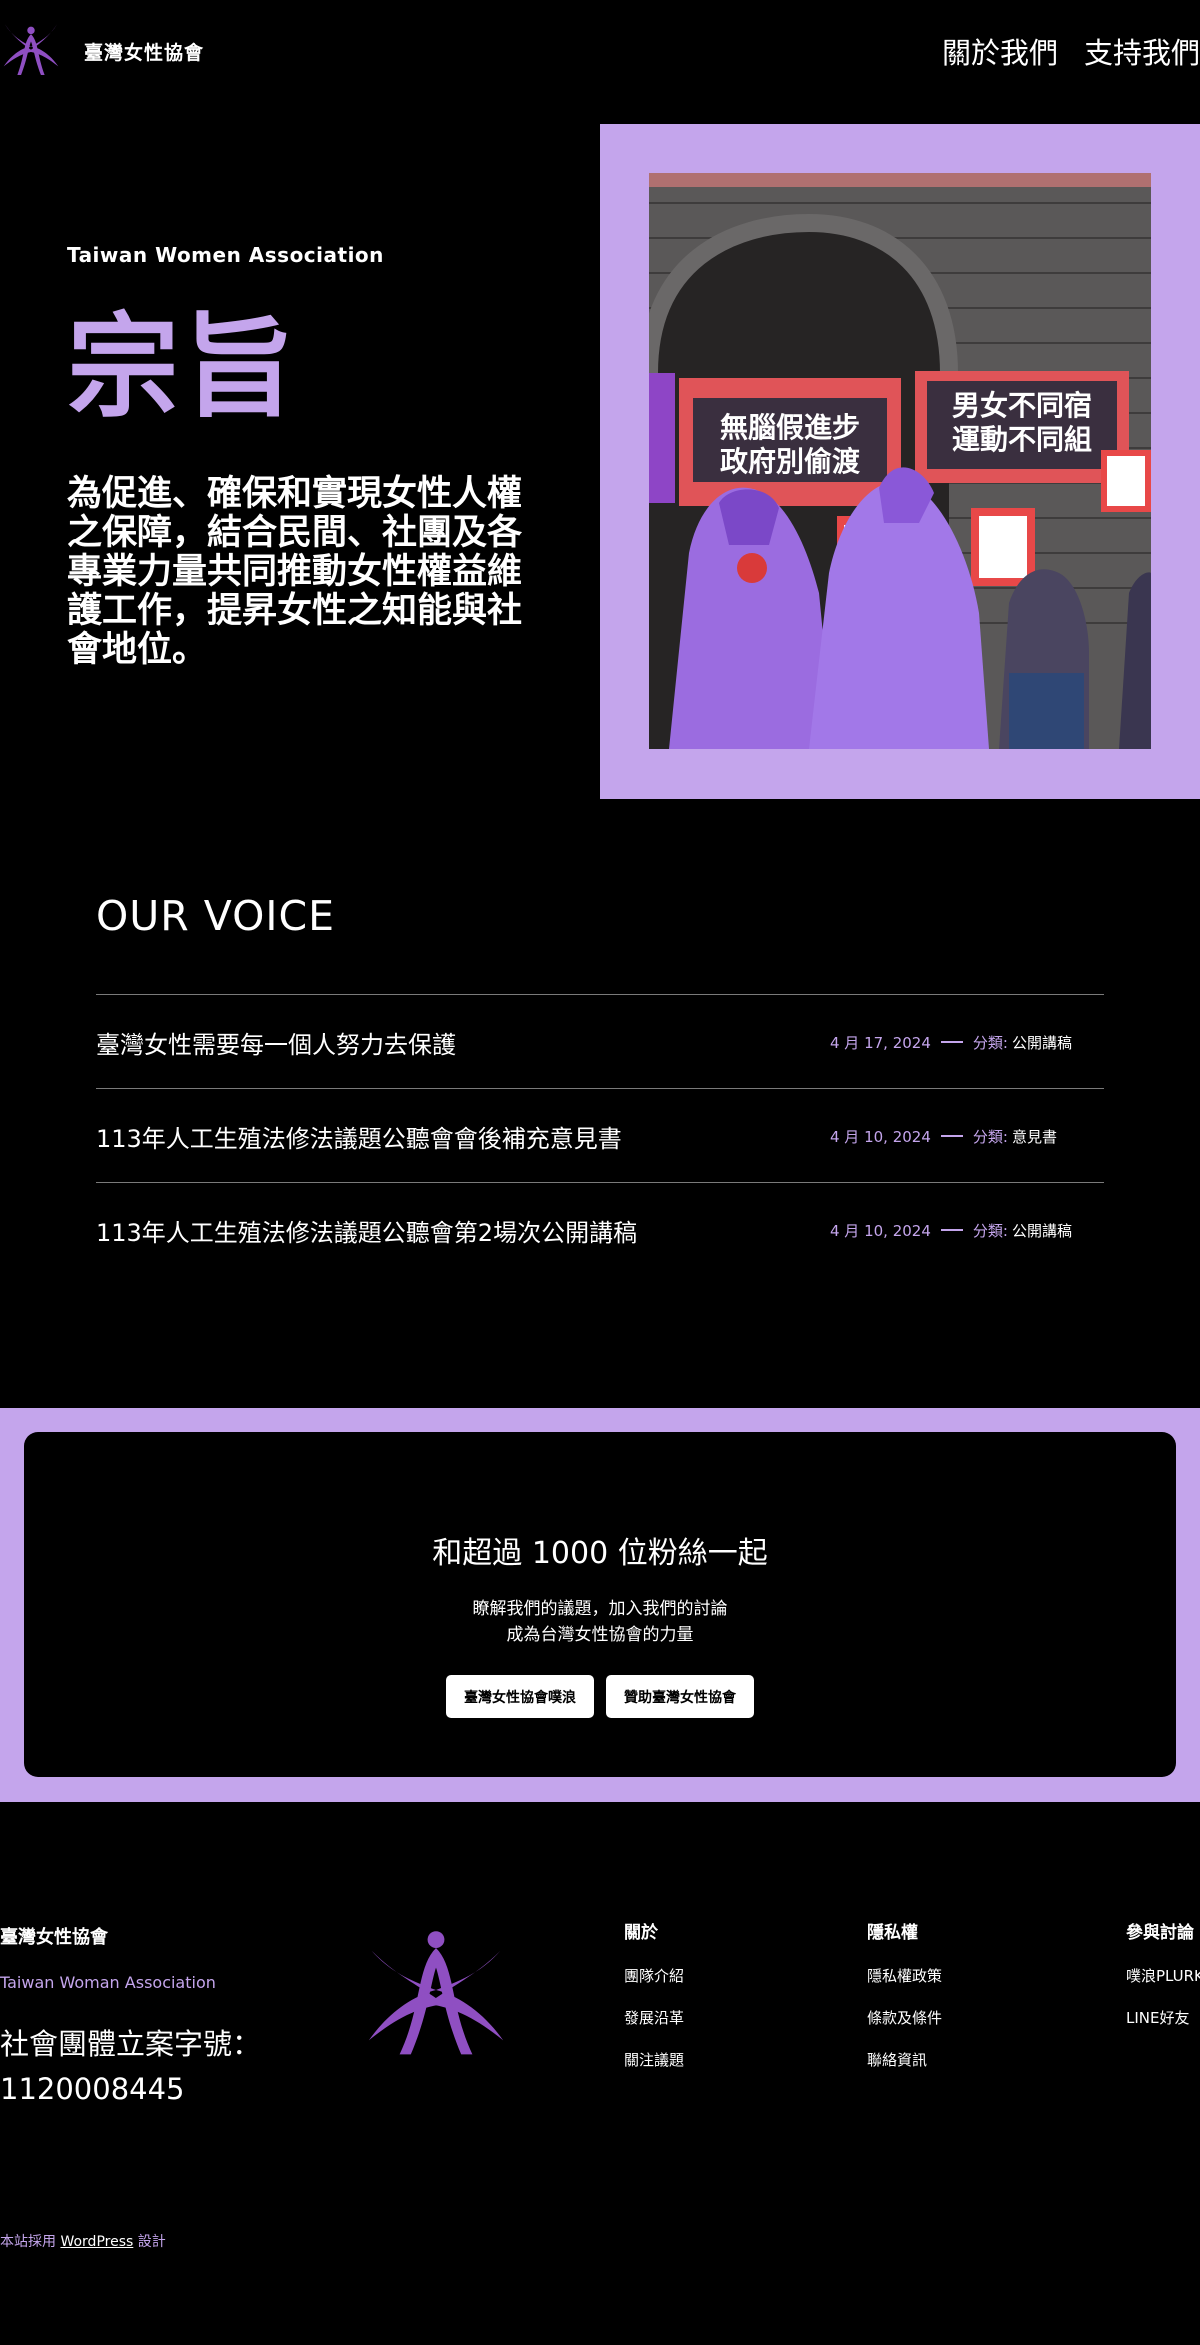 The height and width of the screenshot is (2345, 1200). What do you see at coordinates (1163, 1975) in the screenshot?
I see `footer-link-plurk: 噗浪PLURK` at bounding box center [1163, 1975].